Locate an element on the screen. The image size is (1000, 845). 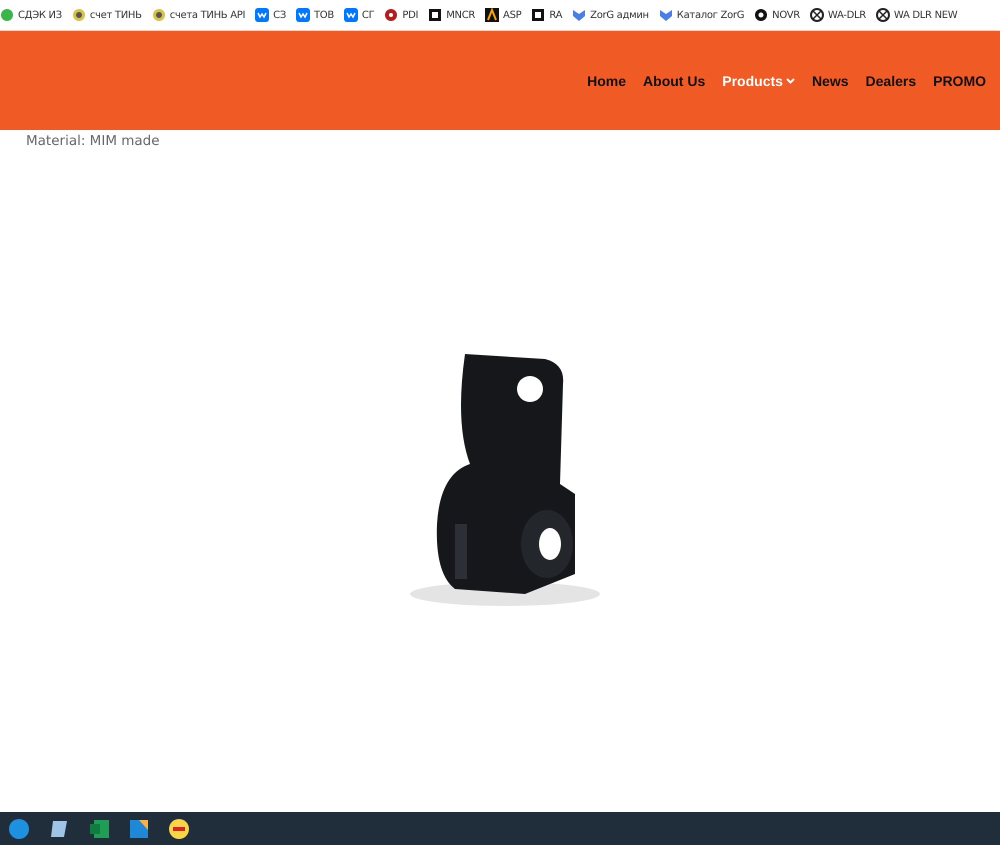
nav-link: About Us is located at coordinates (674, 80).